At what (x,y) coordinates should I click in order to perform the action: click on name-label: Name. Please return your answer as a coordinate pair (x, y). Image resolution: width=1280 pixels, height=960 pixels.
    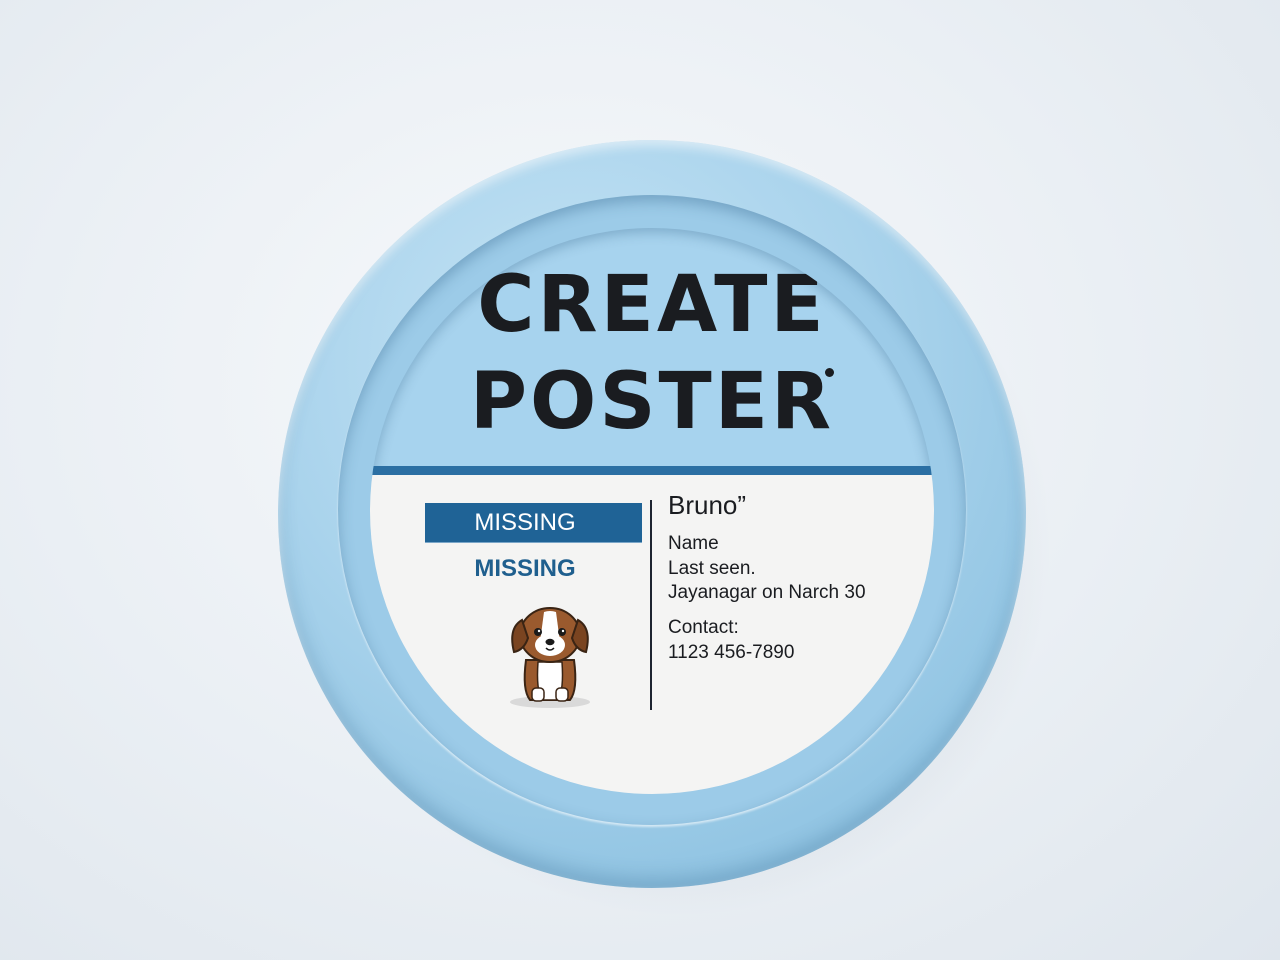
    Looking at the image, I should click on (693, 543).